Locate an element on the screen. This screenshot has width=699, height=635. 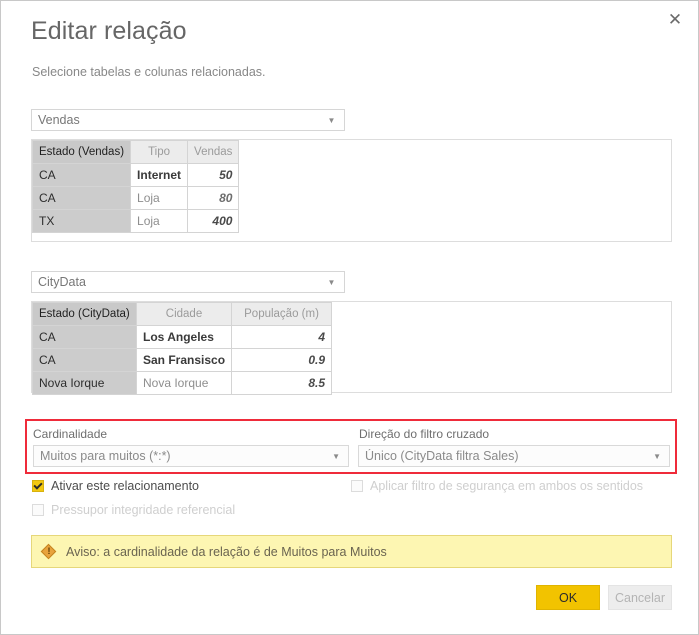
cardinality-select-value: Muitos para muitos (*:*) is located at coordinates (105, 456).